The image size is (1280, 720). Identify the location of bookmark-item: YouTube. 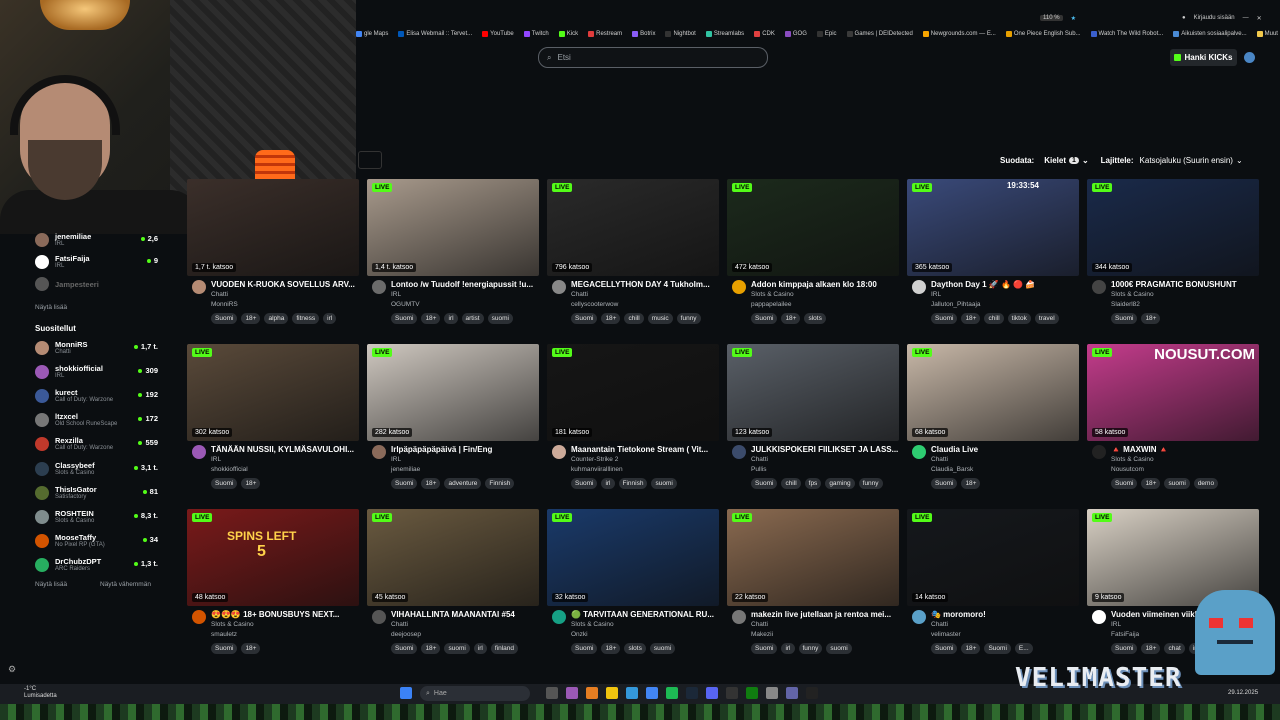
(498, 34).